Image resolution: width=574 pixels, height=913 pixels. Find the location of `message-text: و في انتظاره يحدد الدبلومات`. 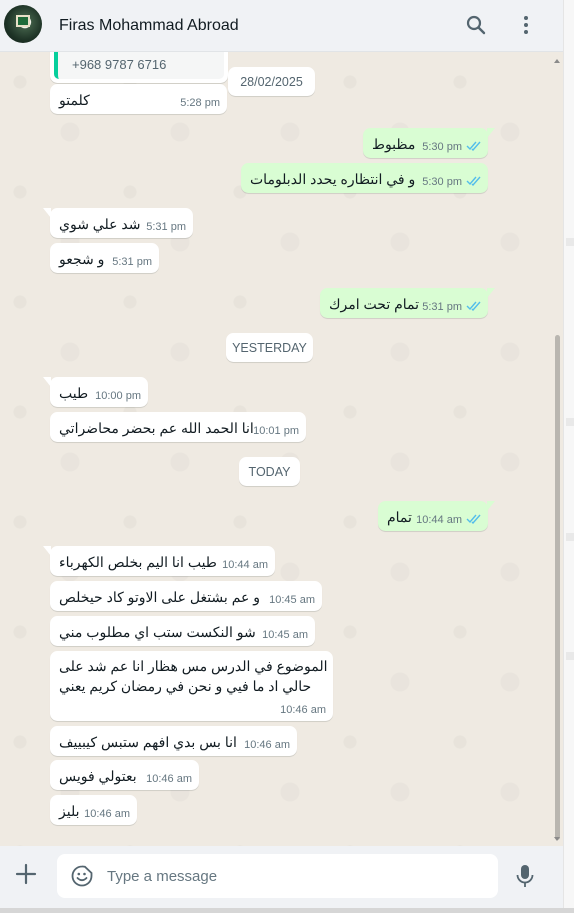

message-text: و في انتظاره يحدد الدبلومات is located at coordinates (333, 179).